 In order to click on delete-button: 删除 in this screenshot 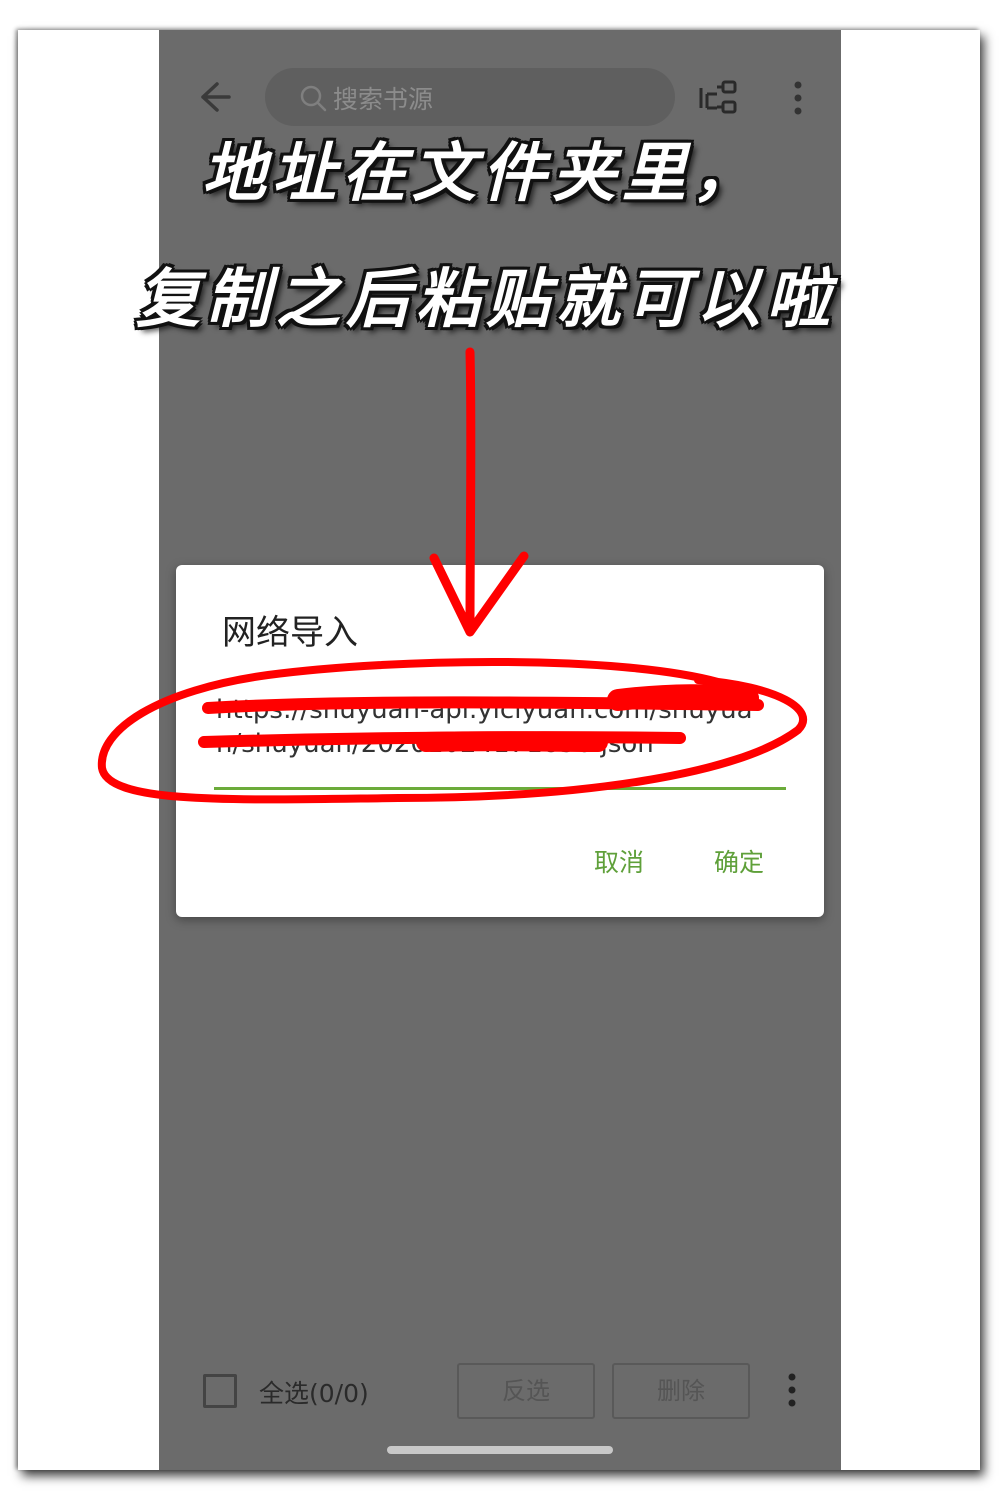, I will do `click(681, 1391)`.